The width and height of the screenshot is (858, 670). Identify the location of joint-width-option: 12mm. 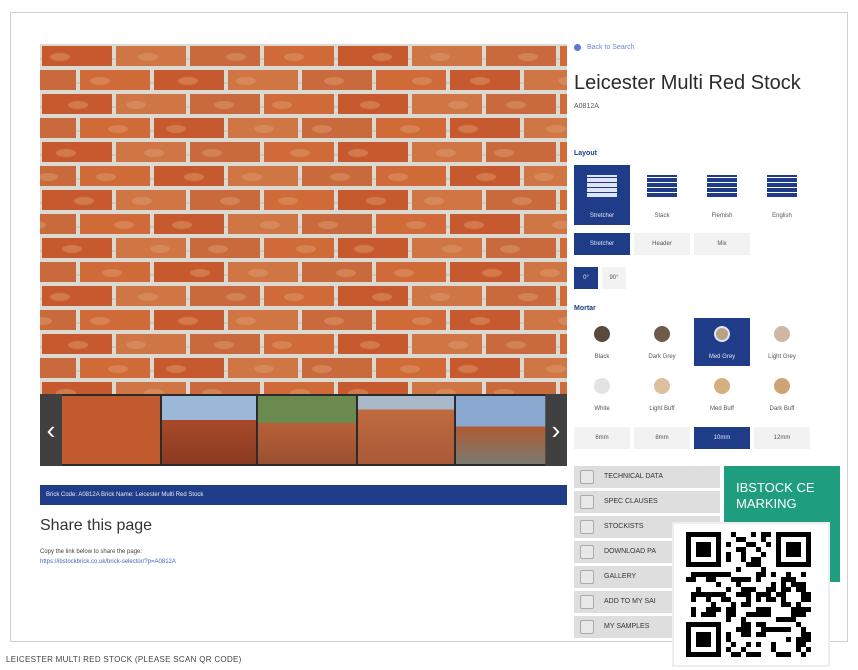
(782, 438).